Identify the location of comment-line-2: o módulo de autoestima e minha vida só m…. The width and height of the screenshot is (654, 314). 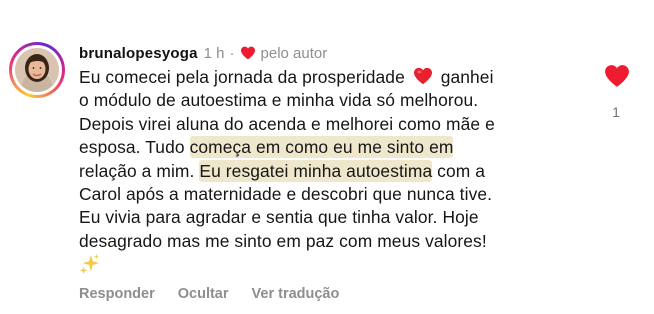
(279, 100).